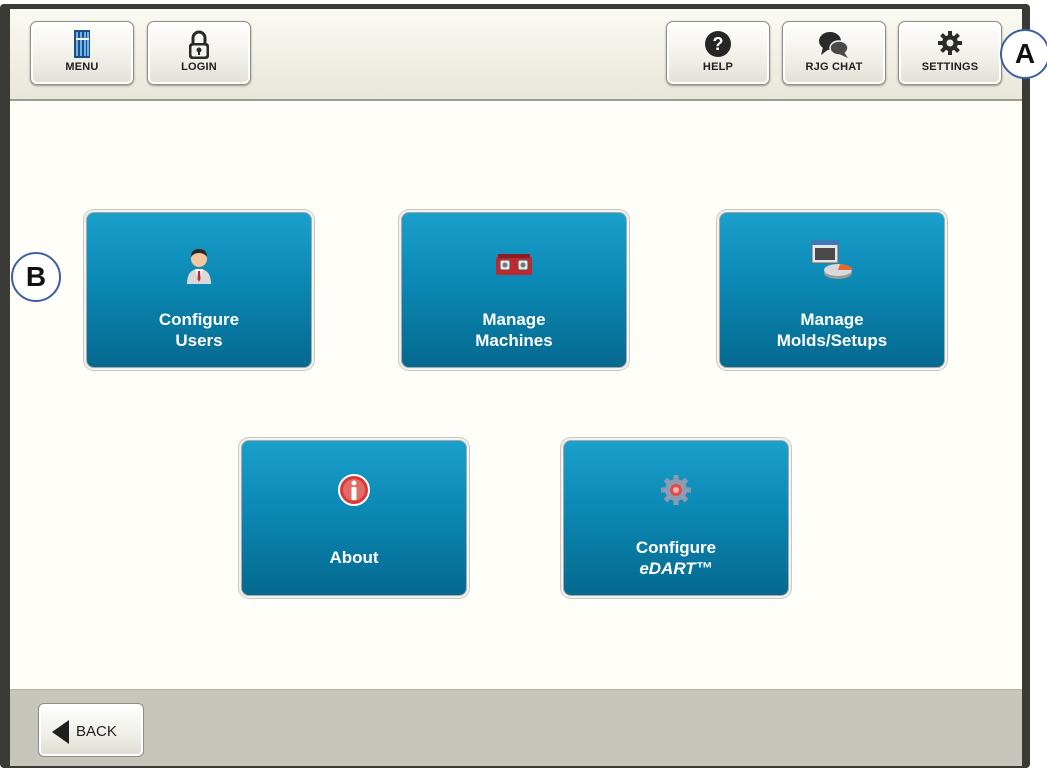 The width and height of the screenshot is (1047, 770). What do you see at coordinates (514, 290) in the screenshot?
I see `manage-machines-tile: Manage Machines` at bounding box center [514, 290].